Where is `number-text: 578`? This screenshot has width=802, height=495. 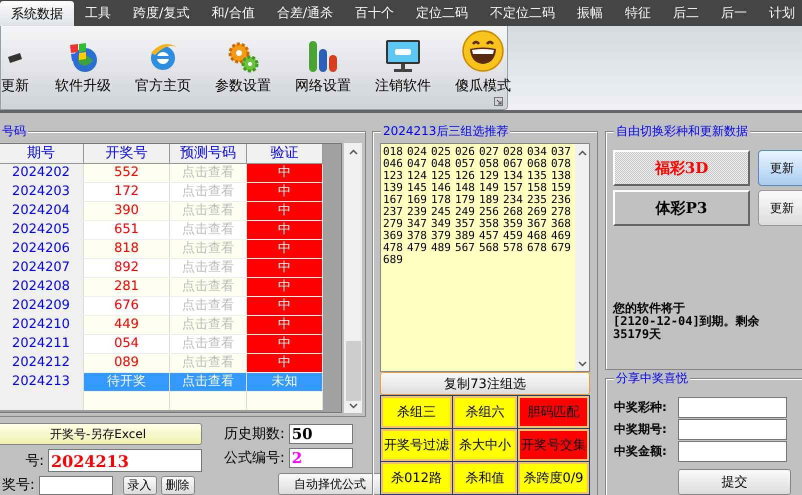 number-text: 578 is located at coordinates (513, 248).